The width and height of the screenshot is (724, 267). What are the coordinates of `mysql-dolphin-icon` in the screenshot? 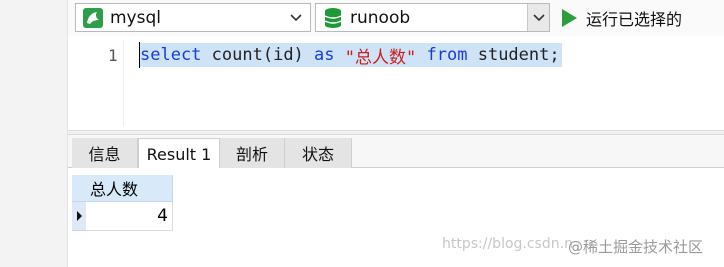 It's located at (93, 18).